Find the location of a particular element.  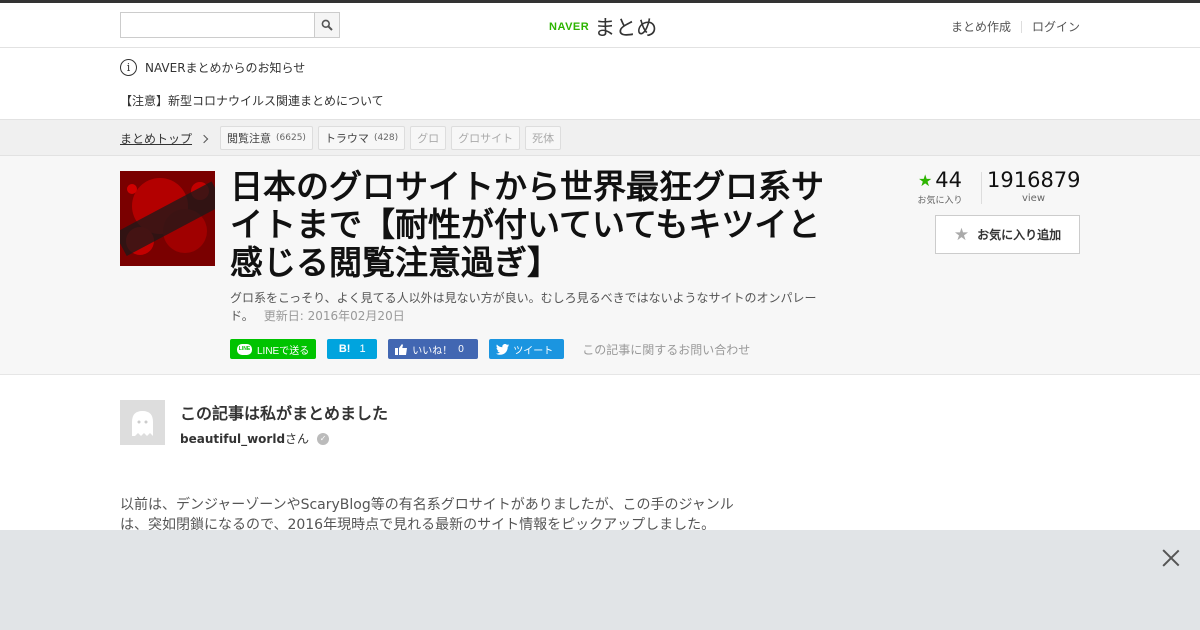

hatena-count: 1 is located at coordinates (362, 349).